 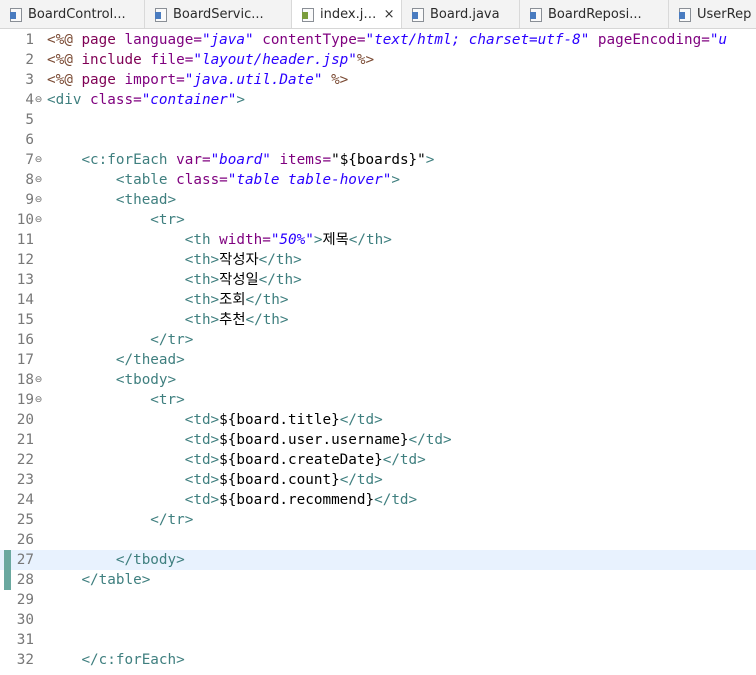 I want to click on line-number: 22, so click(x=25, y=460).